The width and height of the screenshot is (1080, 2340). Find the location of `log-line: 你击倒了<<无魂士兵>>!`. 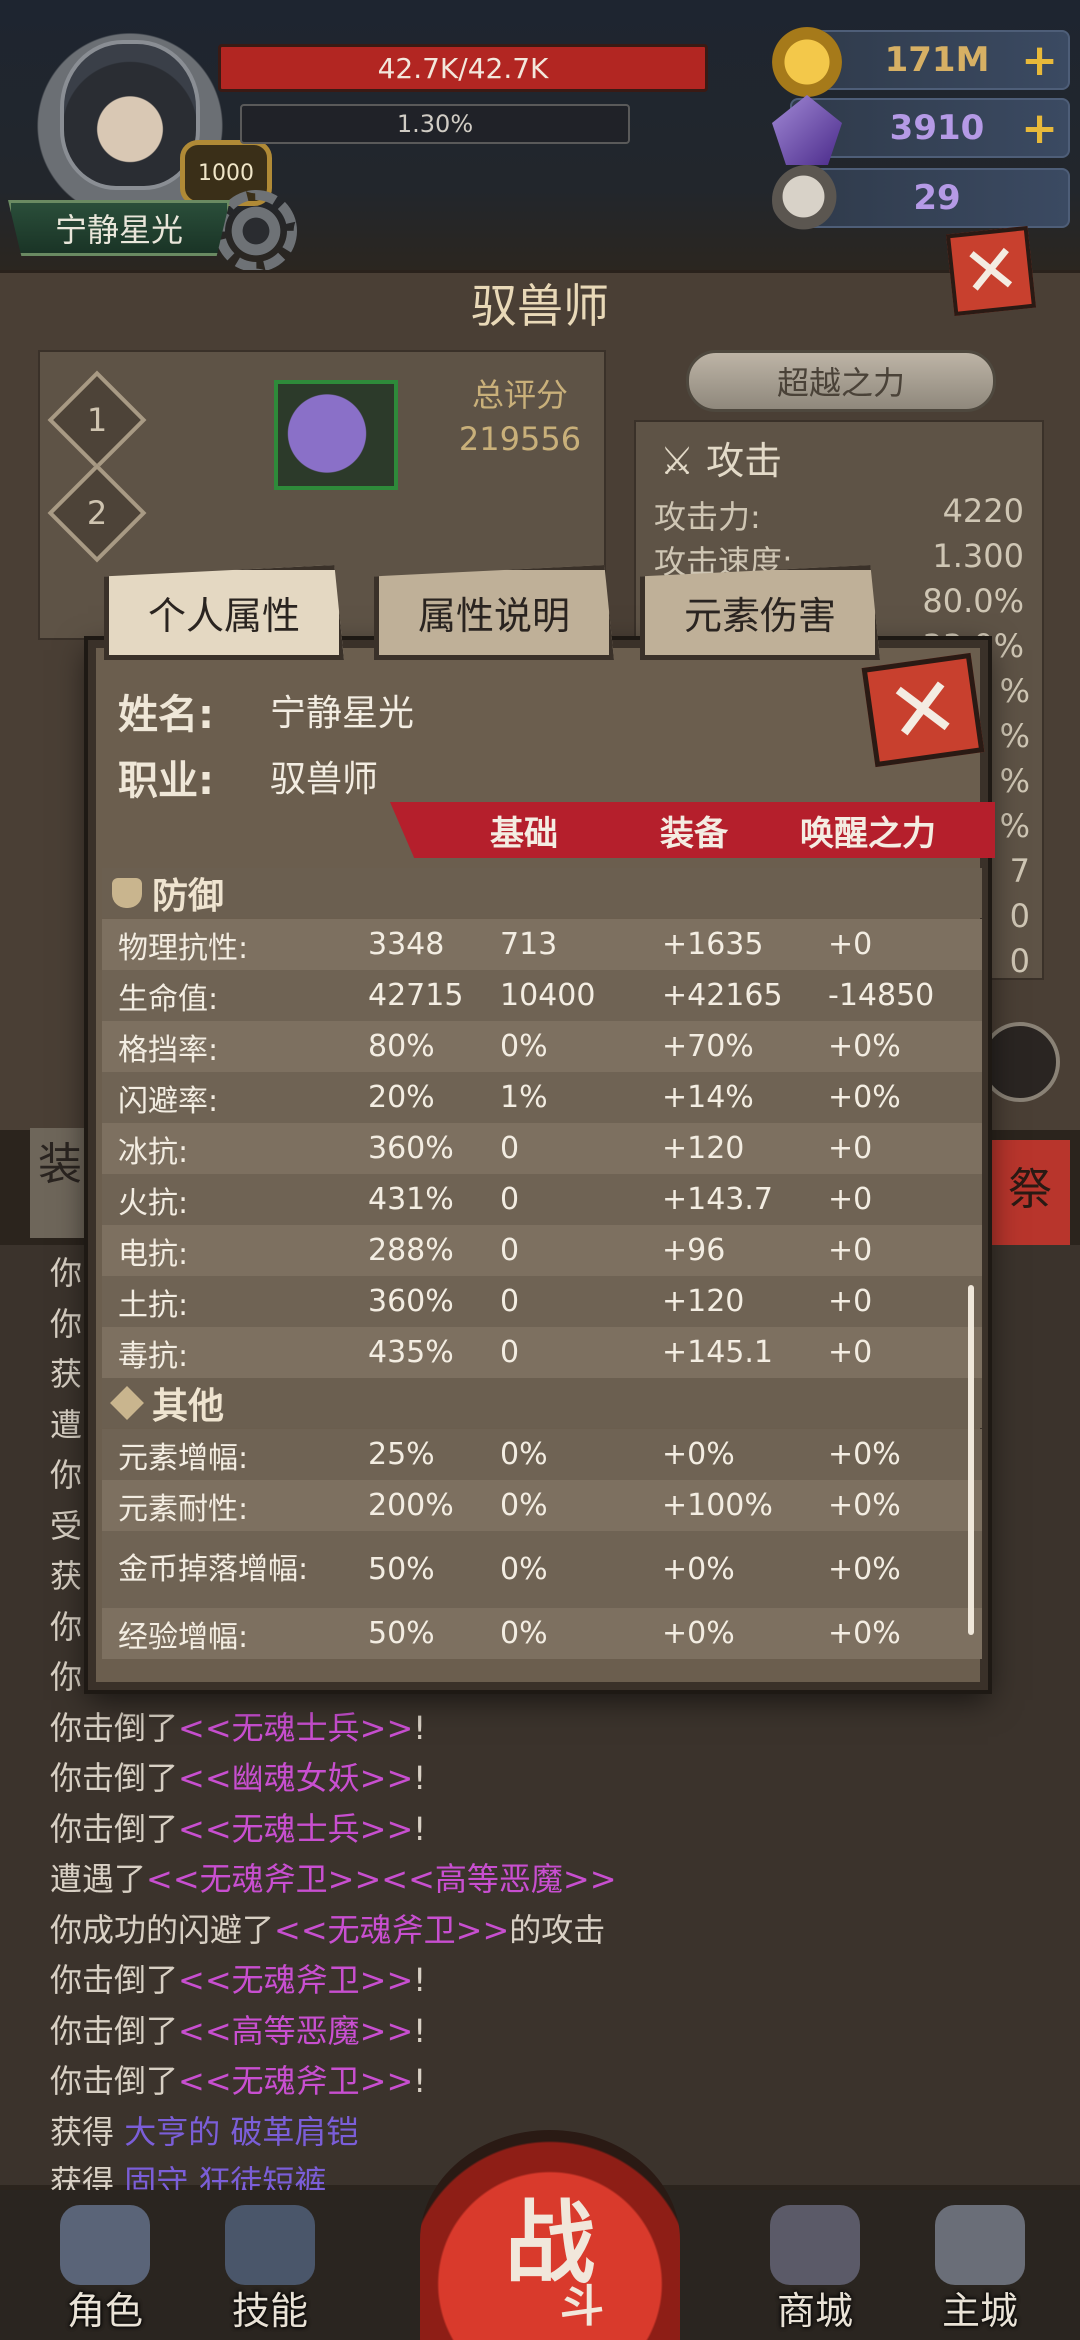

log-line: 你击倒了<<无魂士兵>>! is located at coordinates (238, 1726).